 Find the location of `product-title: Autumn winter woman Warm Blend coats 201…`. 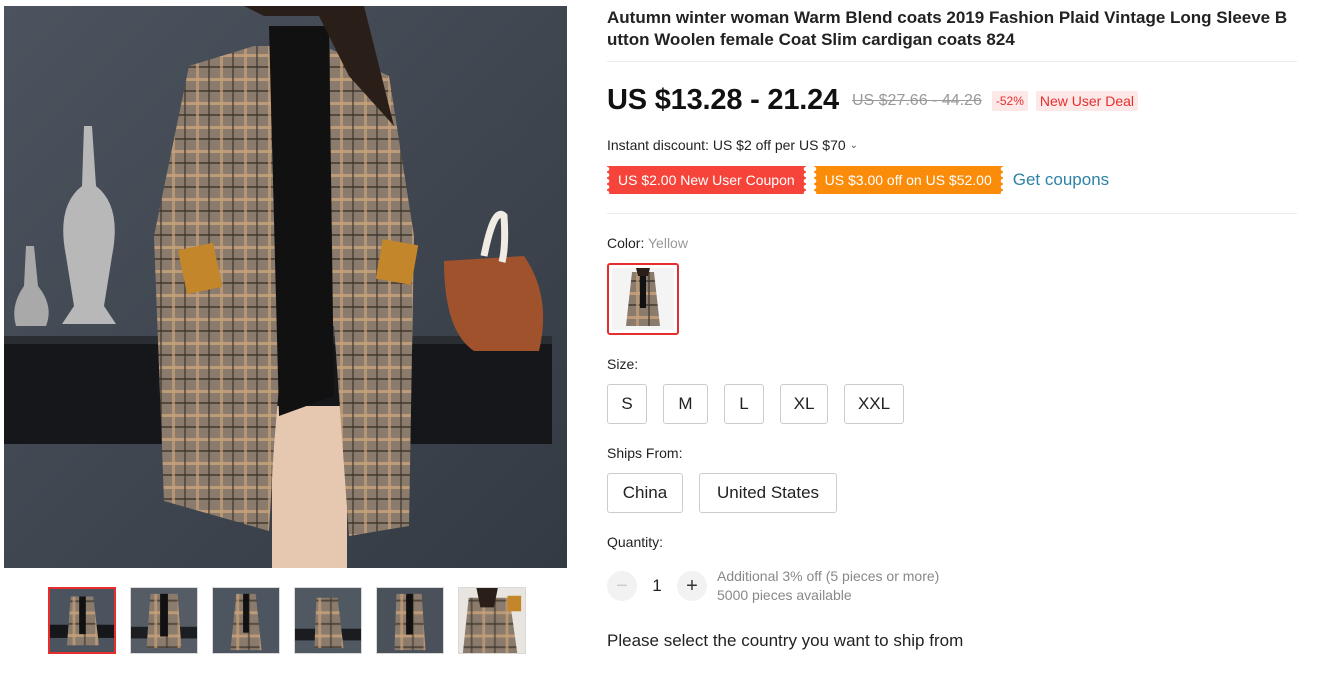

product-title: Autumn winter woman Warm Blend coats 201… is located at coordinates (947, 28).